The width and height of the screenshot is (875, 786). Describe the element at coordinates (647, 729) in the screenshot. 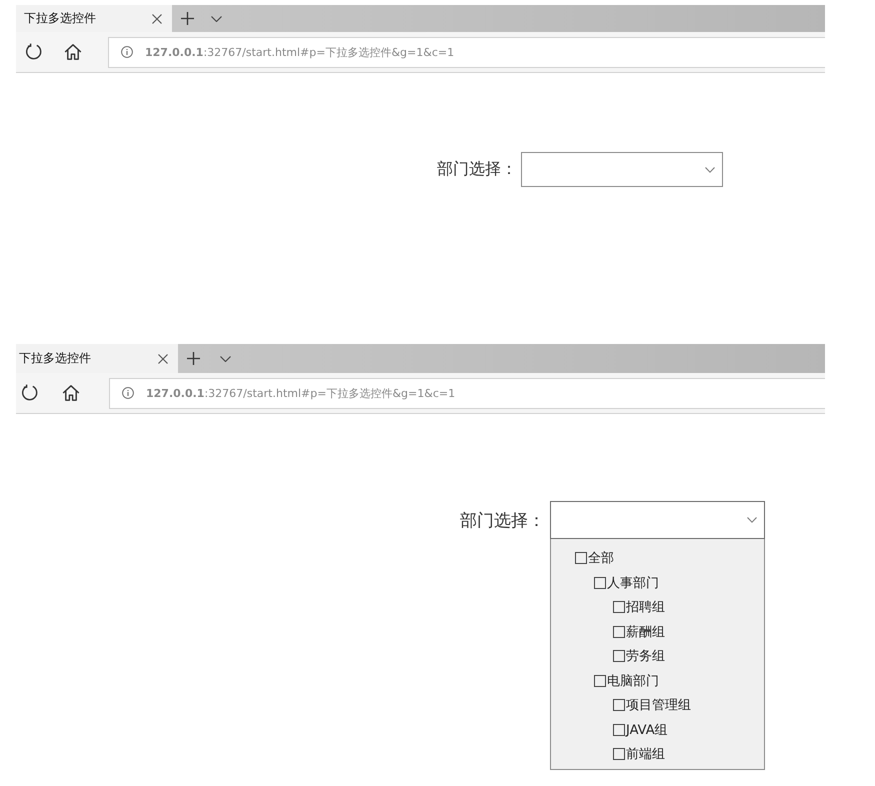

I see `option-label: JAVA组` at that location.